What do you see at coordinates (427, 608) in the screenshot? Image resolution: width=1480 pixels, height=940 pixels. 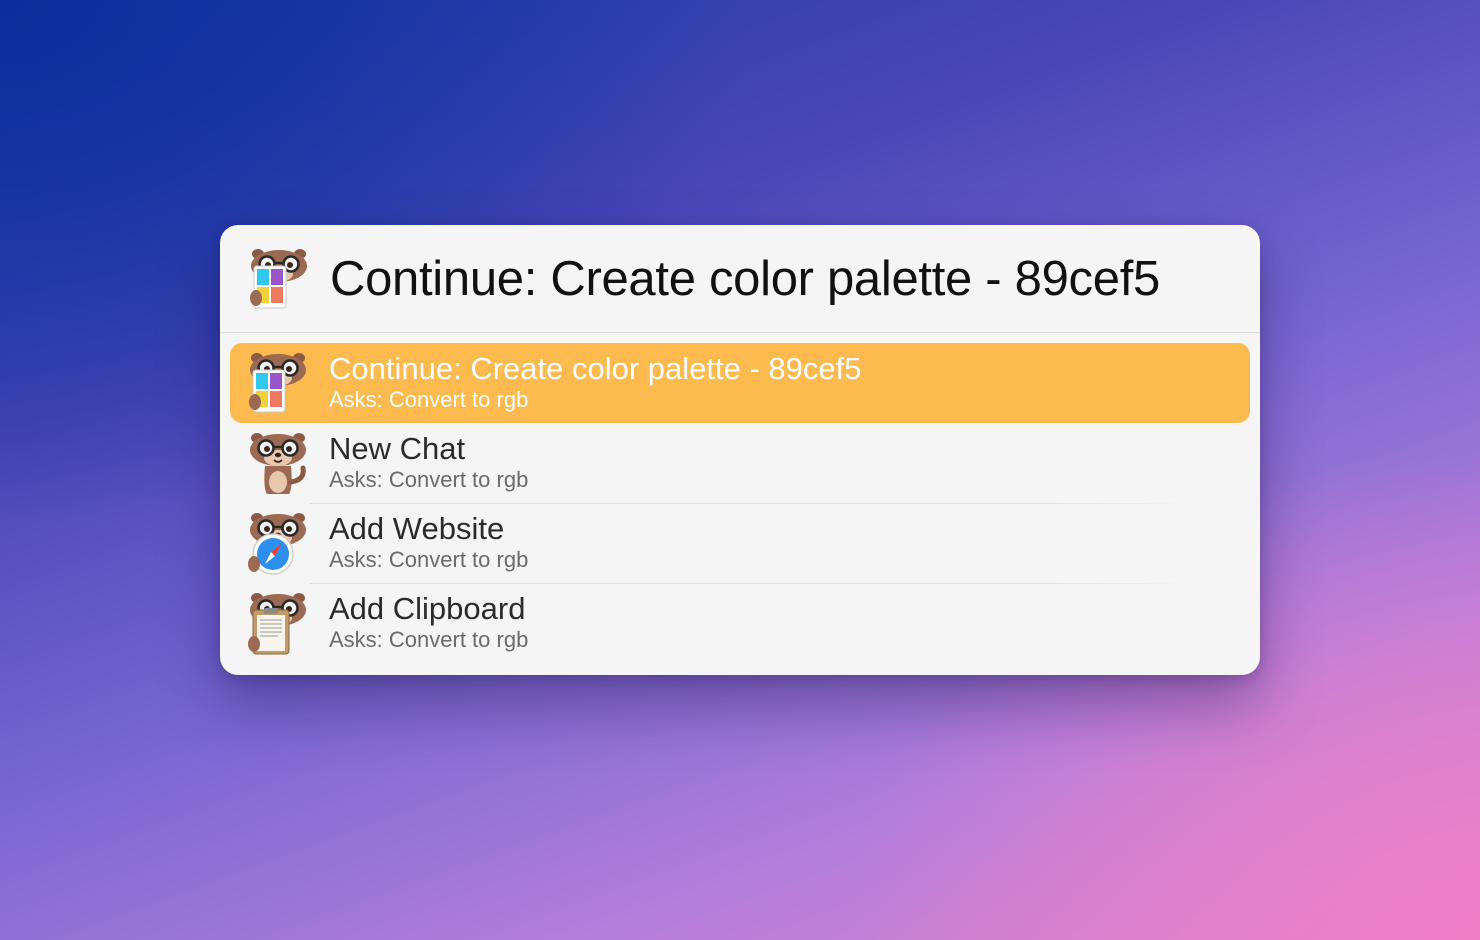 I see `result-title: Add Clipboard` at bounding box center [427, 608].